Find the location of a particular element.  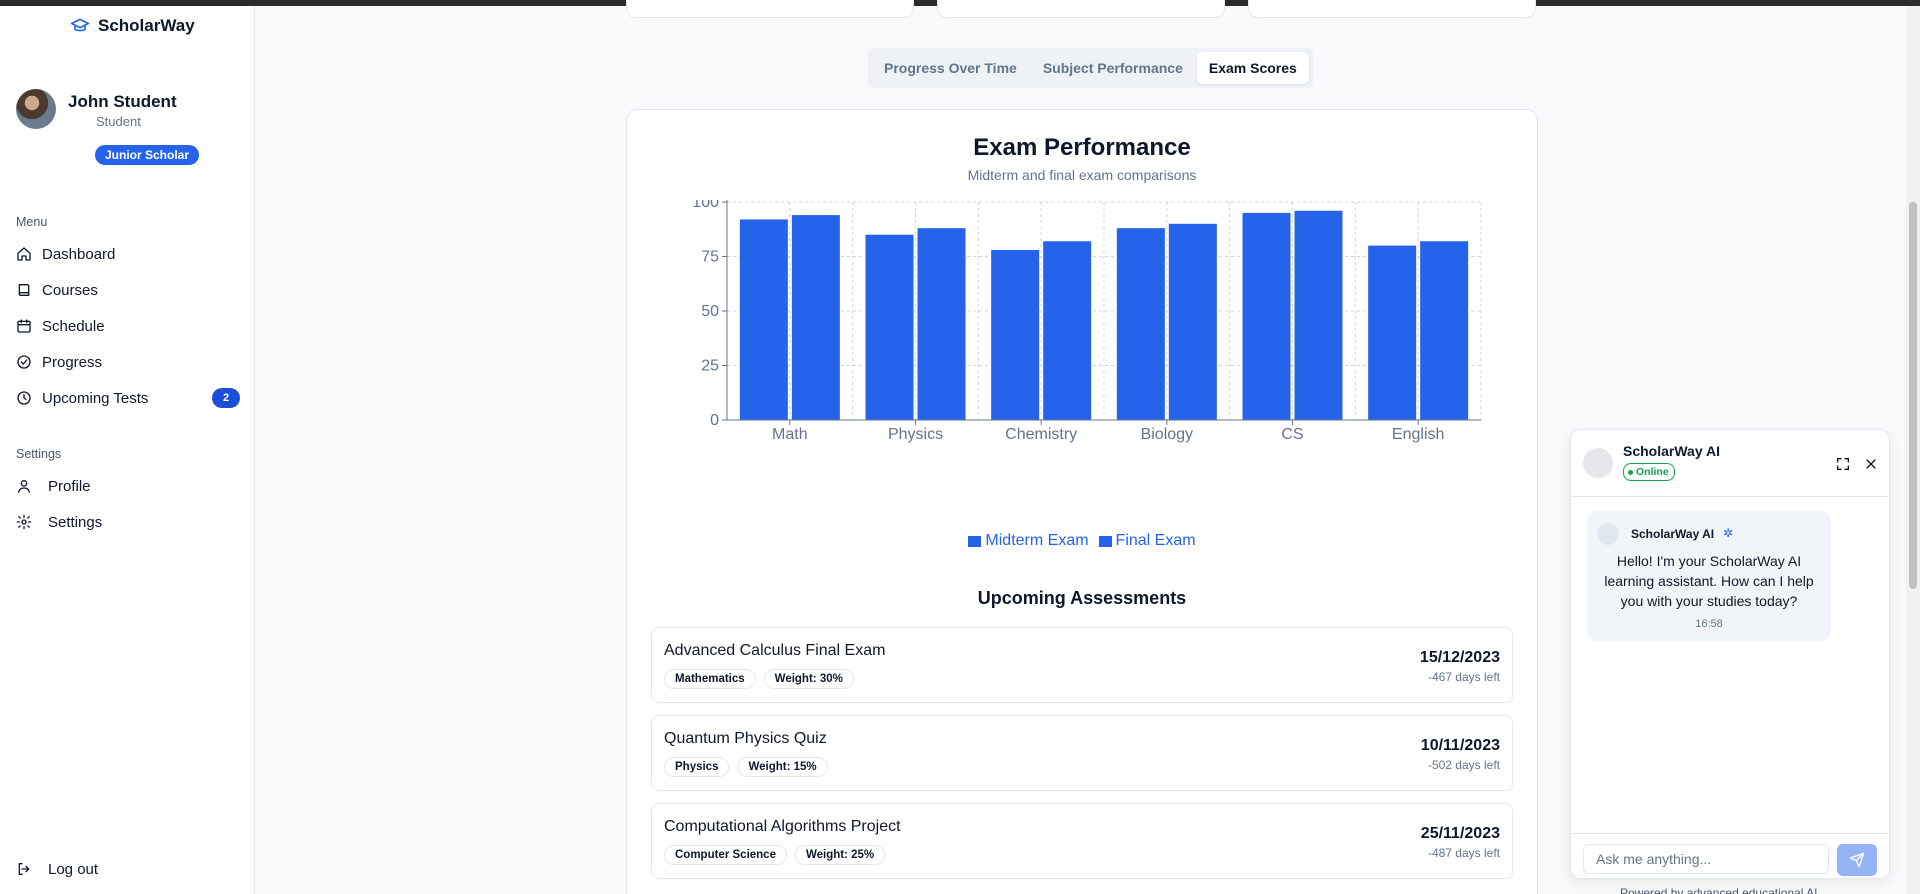

assessment-name: Quantum Physics Quiz is located at coordinates (745, 738).